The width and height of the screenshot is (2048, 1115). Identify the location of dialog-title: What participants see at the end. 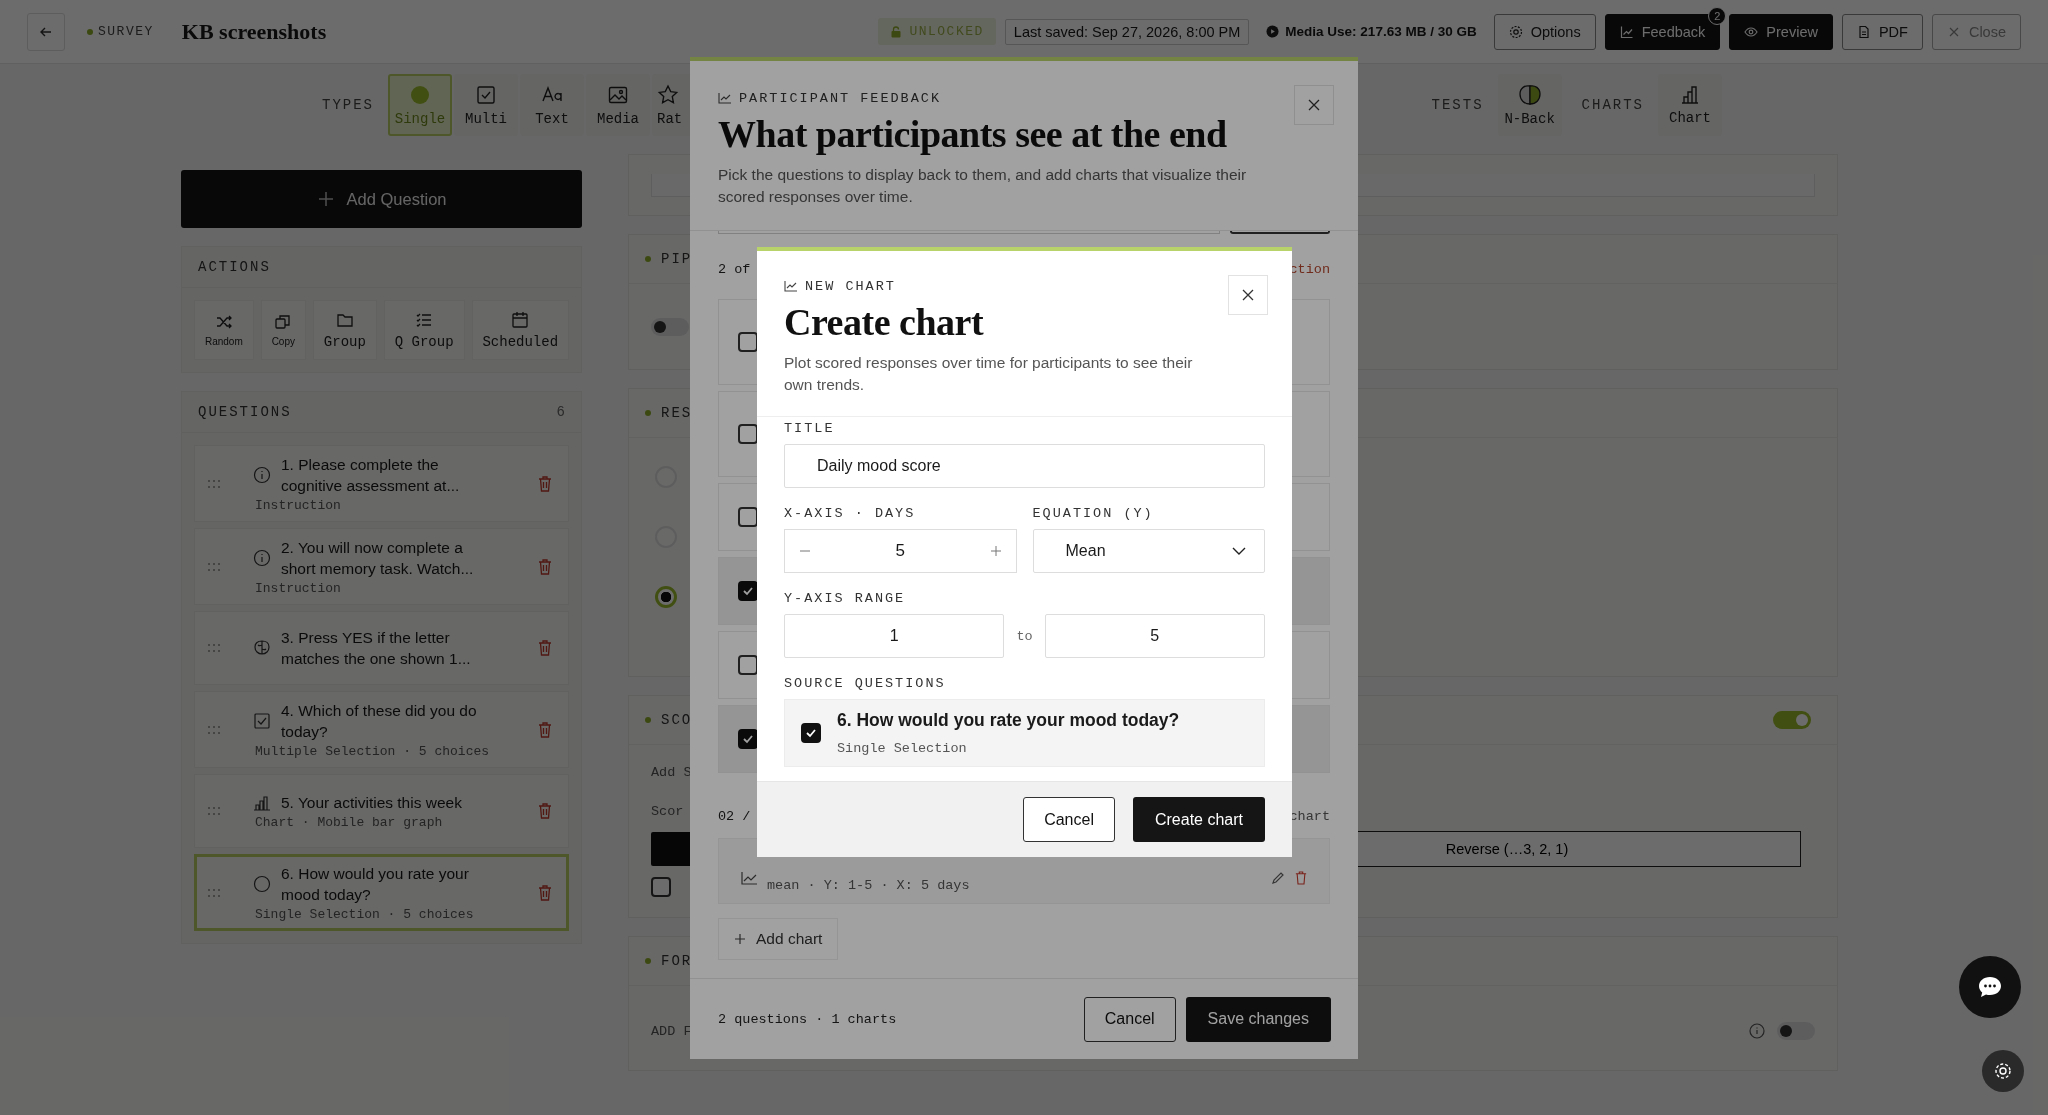
(973, 134).